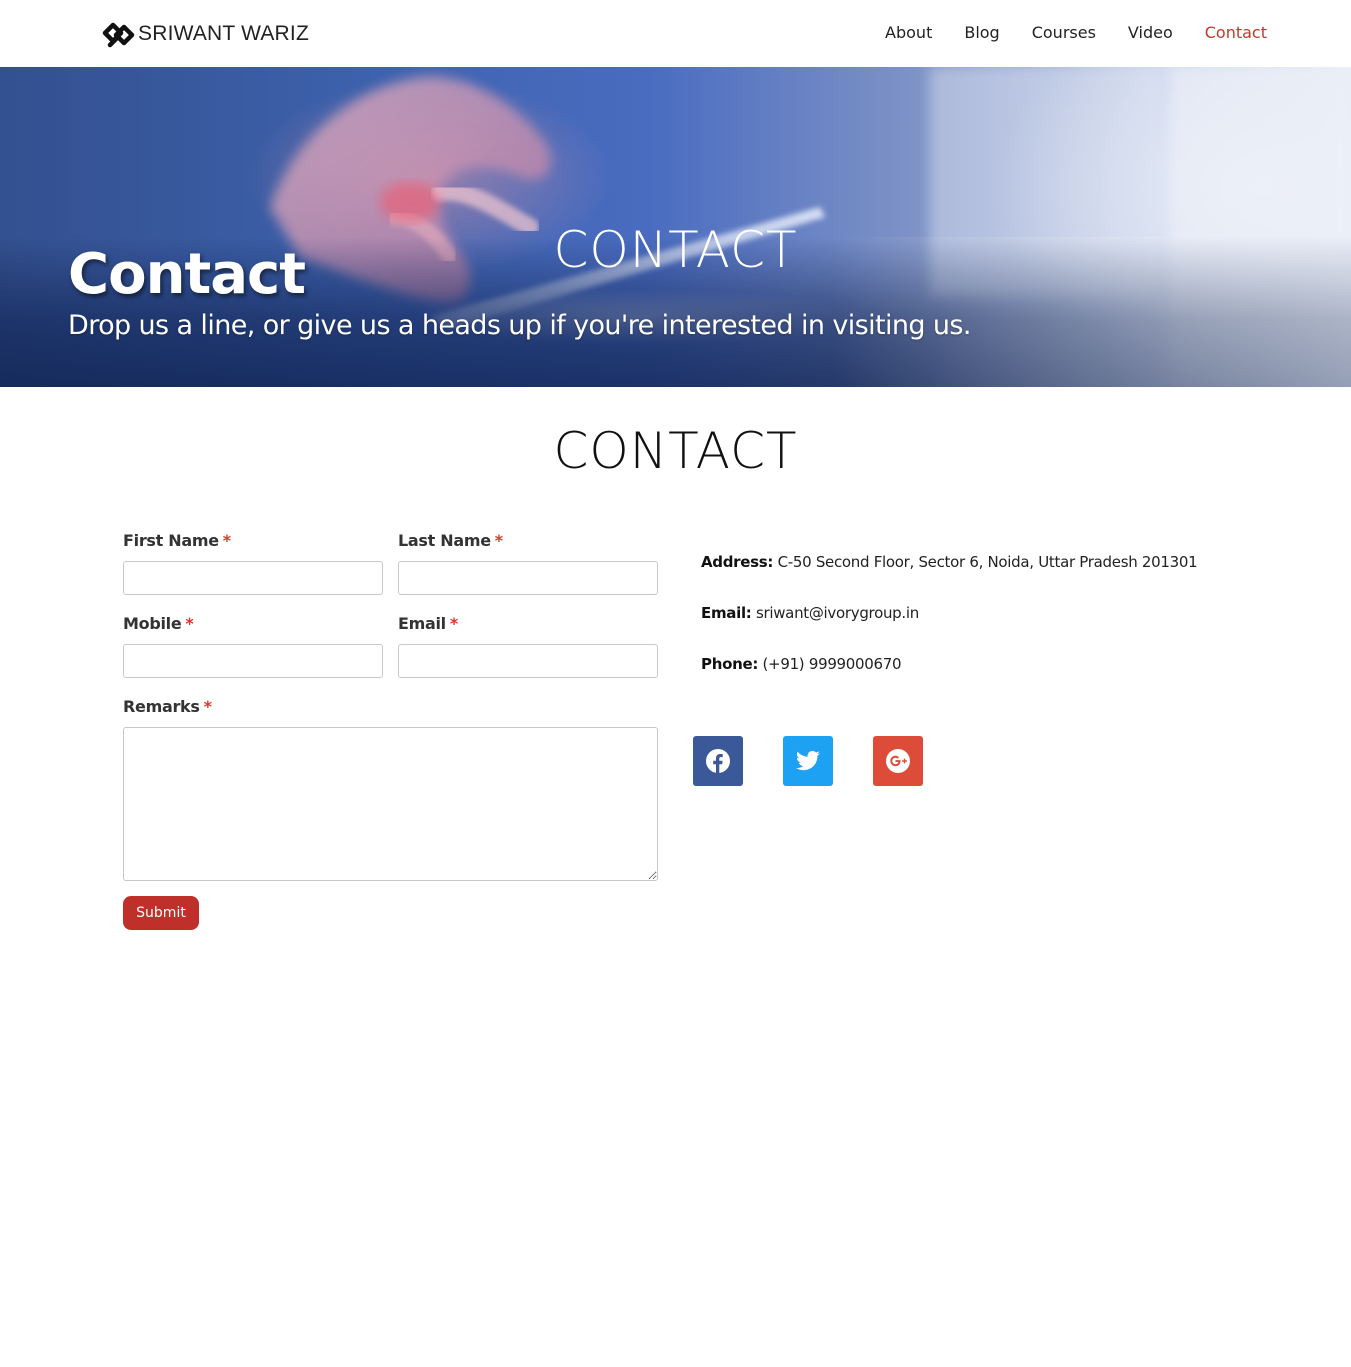 The height and width of the screenshot is (1367, 1351). What do you see at coordinates (737, 562) in the screenshot?
I see `address-label: Address:` at bounding box center [737, 562].